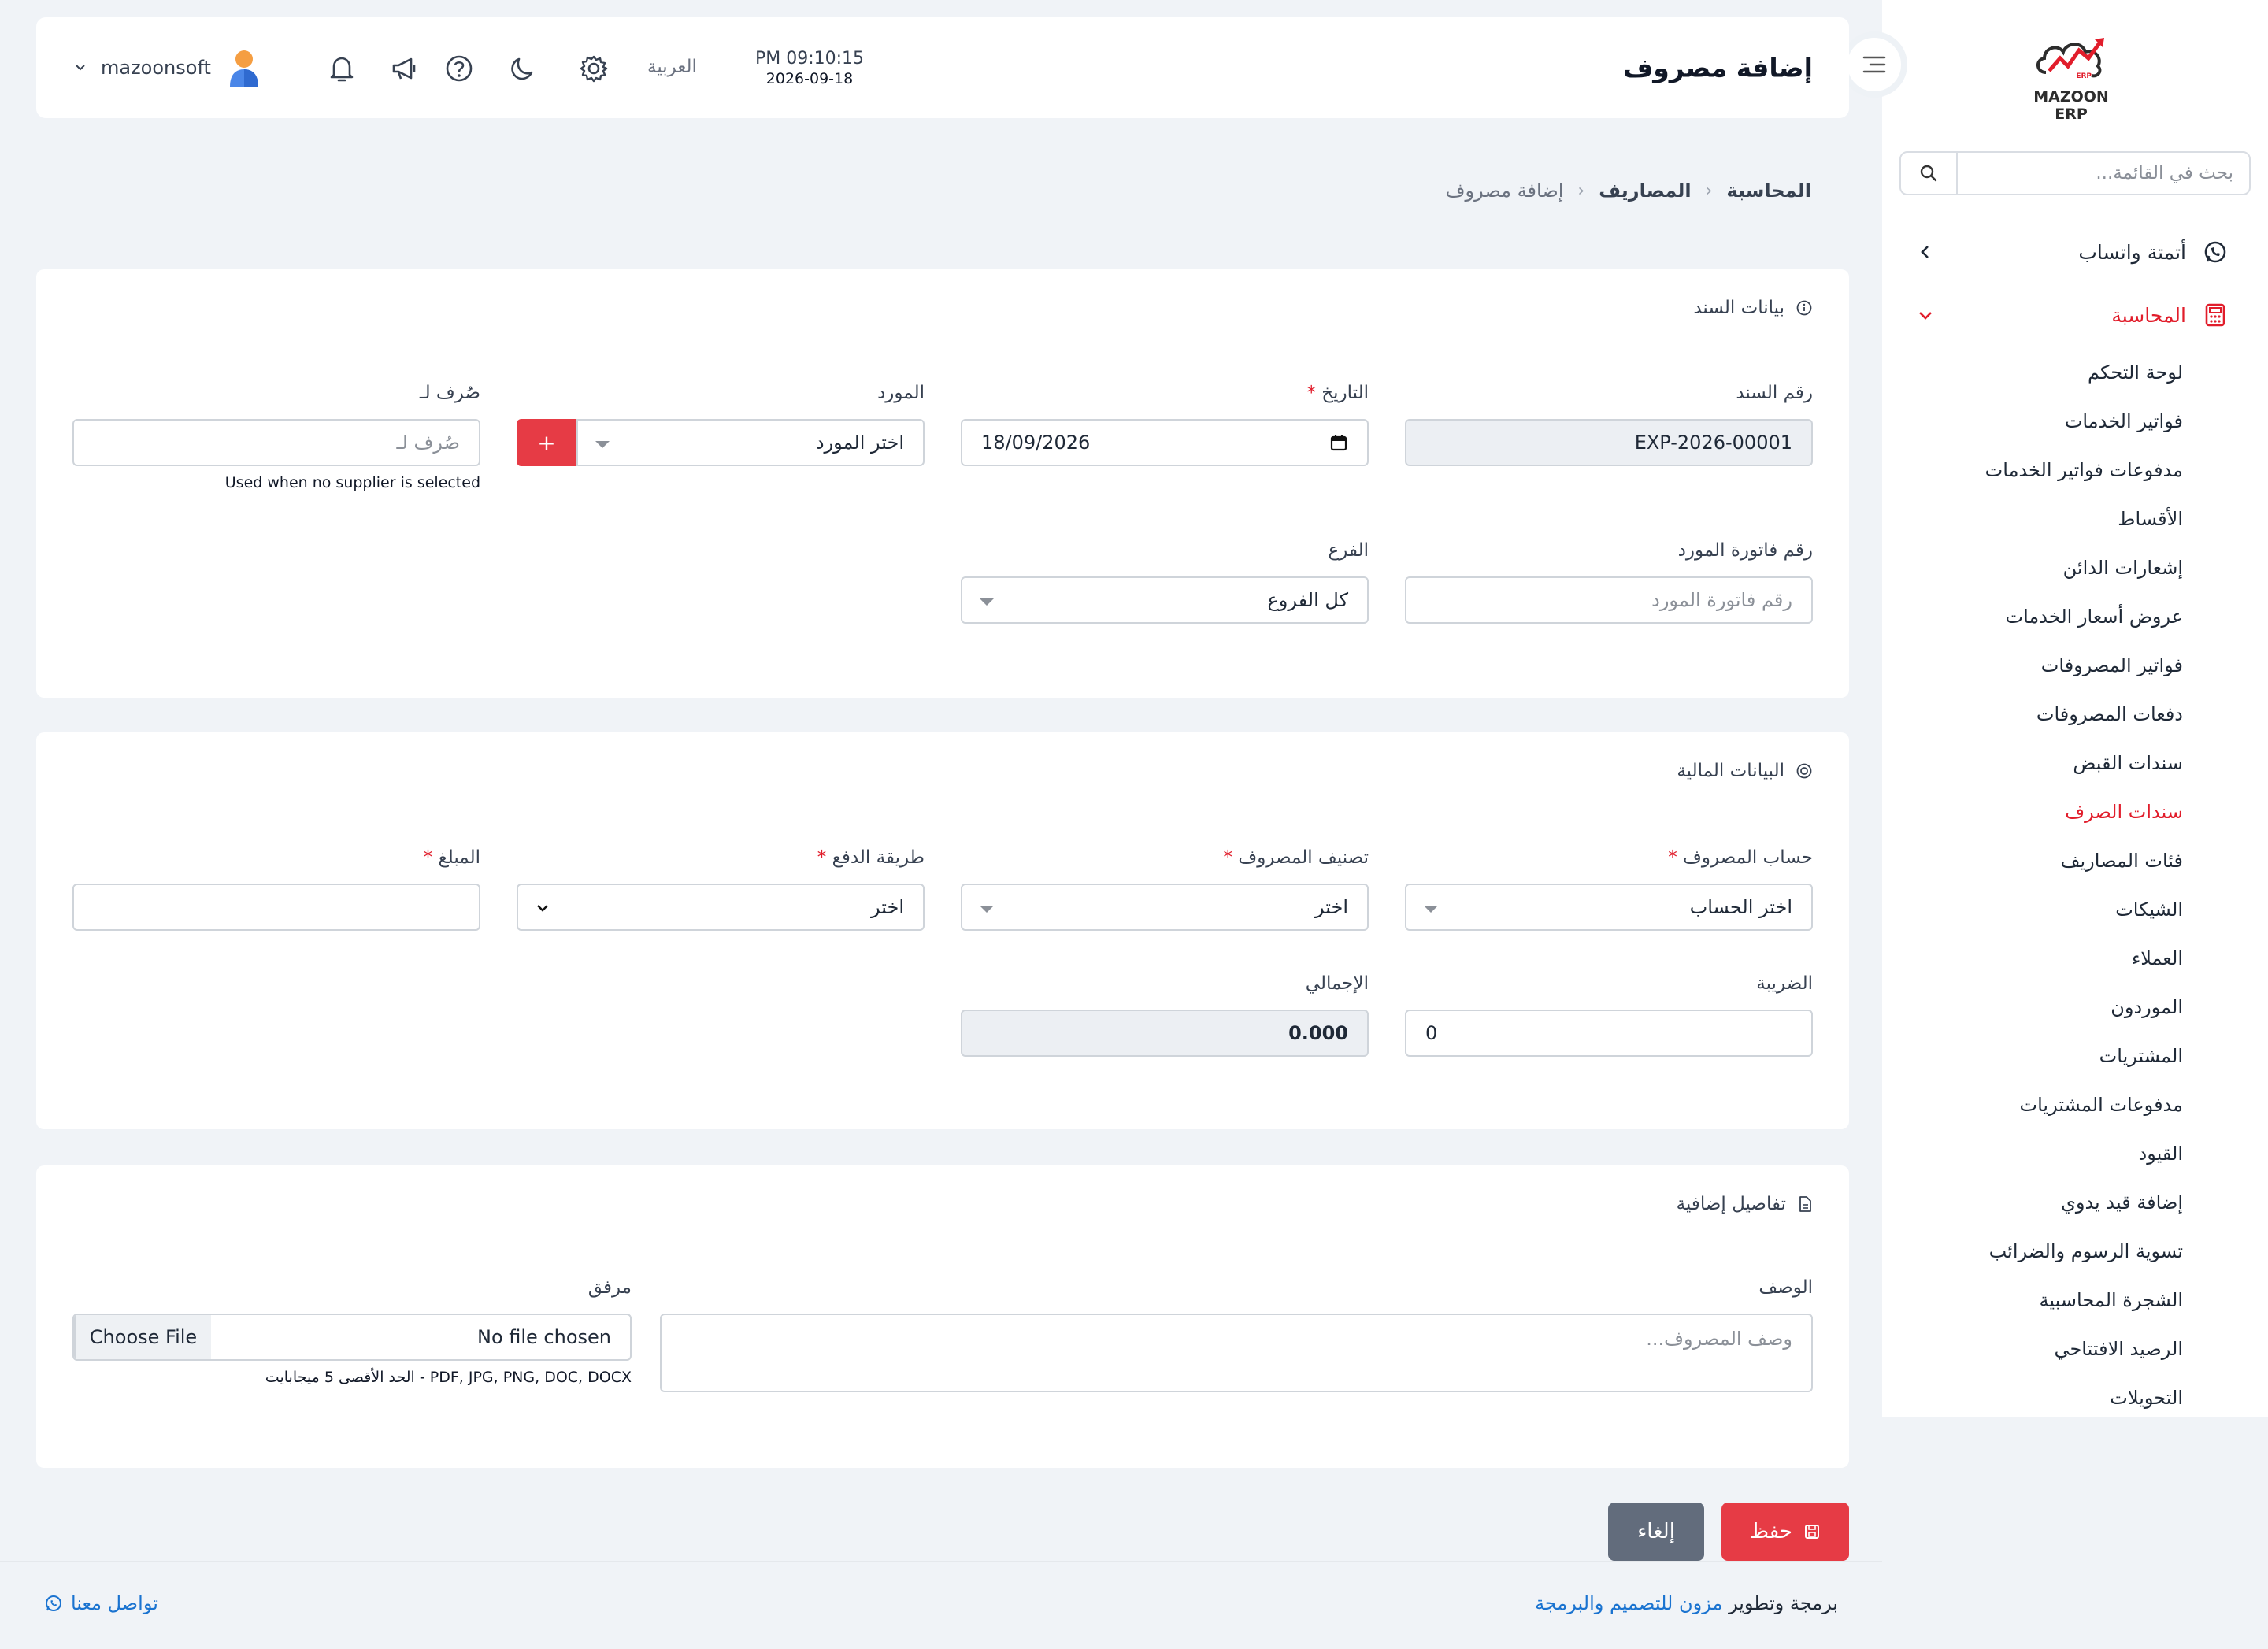  I want to click on sidebar-item-installments: الأقساط, so click(2041, 526).